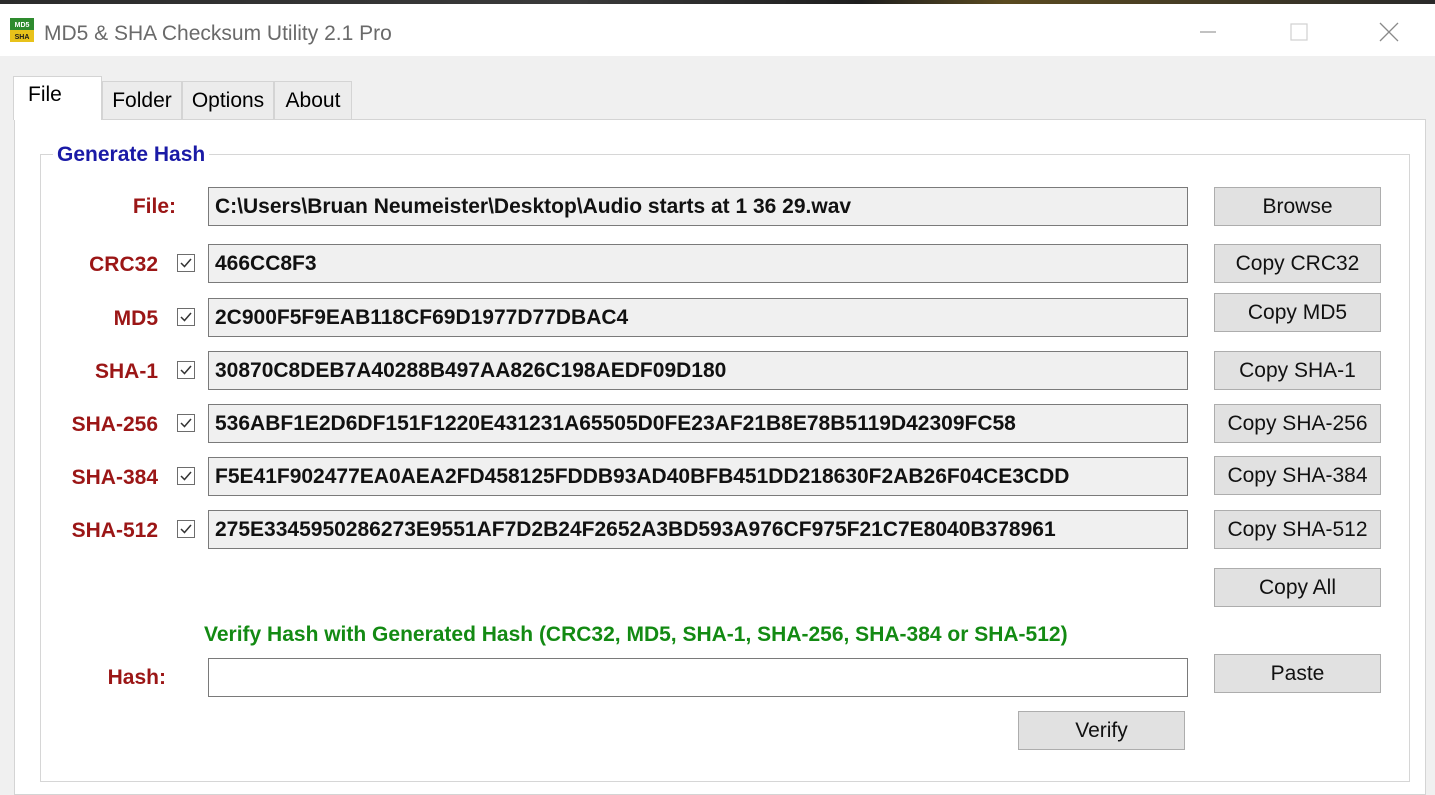  Describe the element at coordinates (218, 33) in the screenshot. I see `window-title: MD5 & SHA Checksum Utility 2.1 Pro` at that location.